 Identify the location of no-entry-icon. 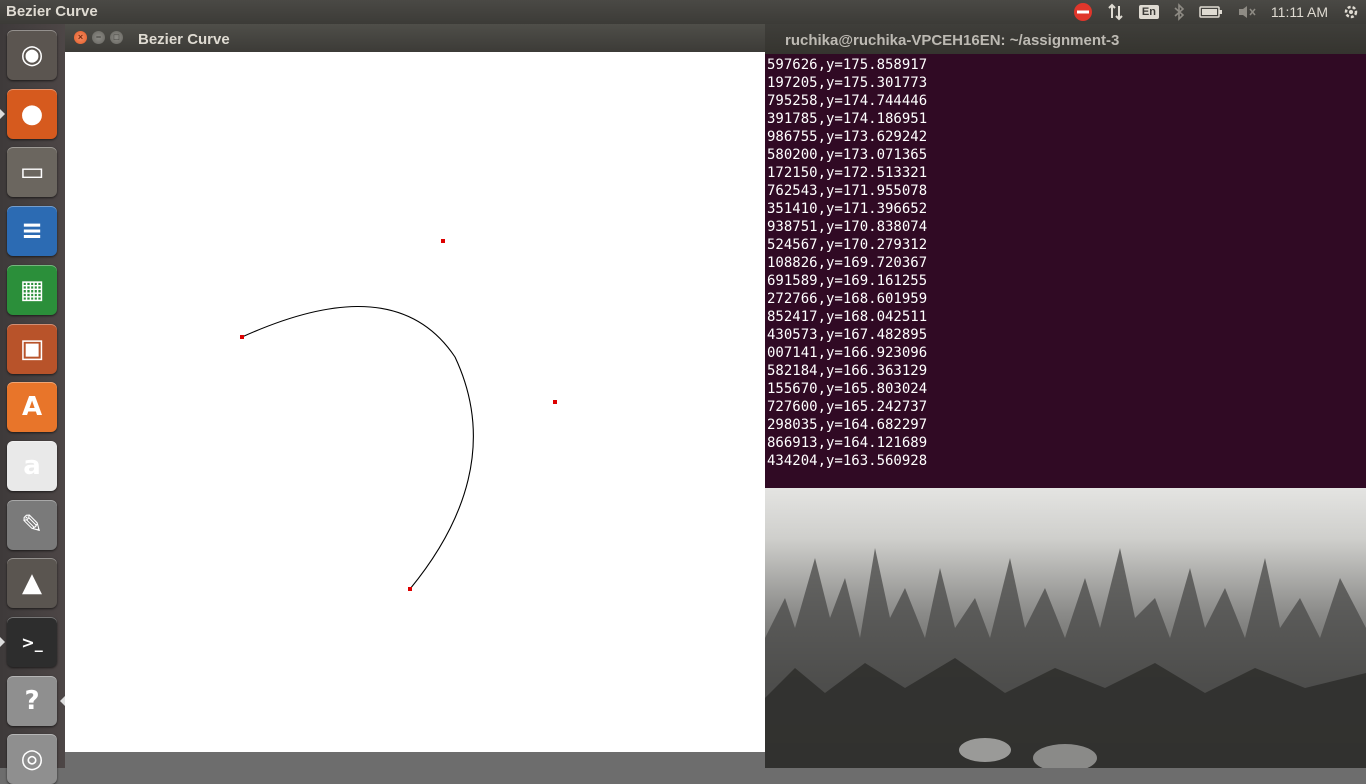
(1083, 12).